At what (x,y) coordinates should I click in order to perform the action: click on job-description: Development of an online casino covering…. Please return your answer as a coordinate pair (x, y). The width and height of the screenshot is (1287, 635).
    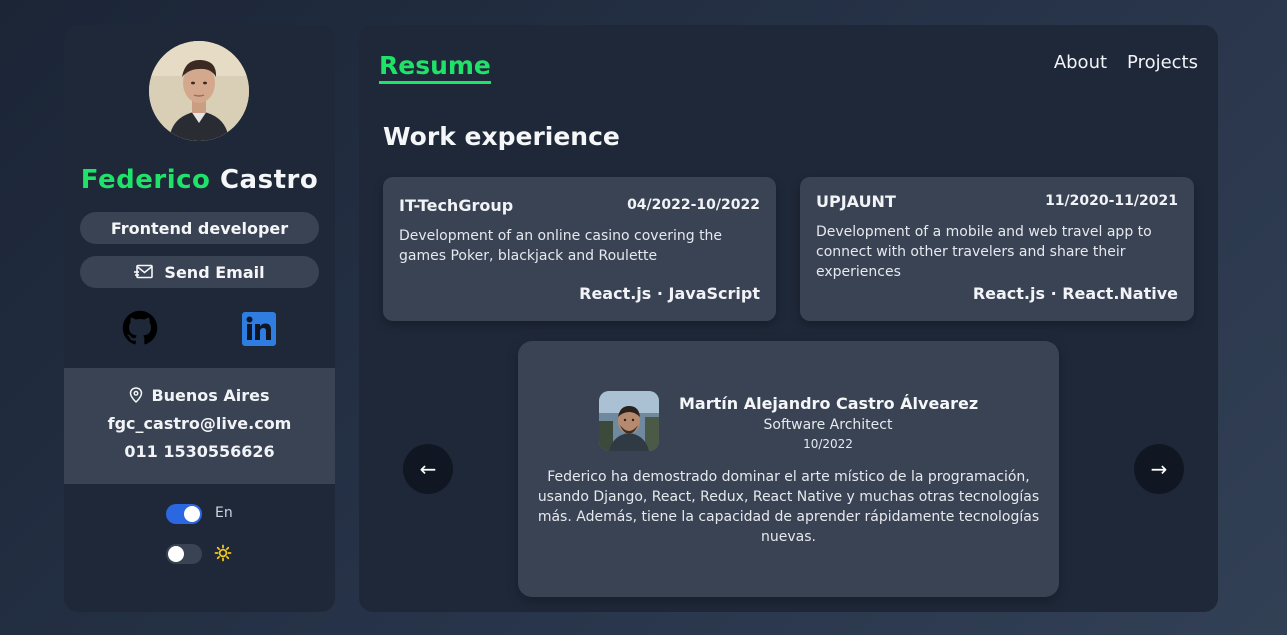
    Looking at the image, I should click on (561, 246).